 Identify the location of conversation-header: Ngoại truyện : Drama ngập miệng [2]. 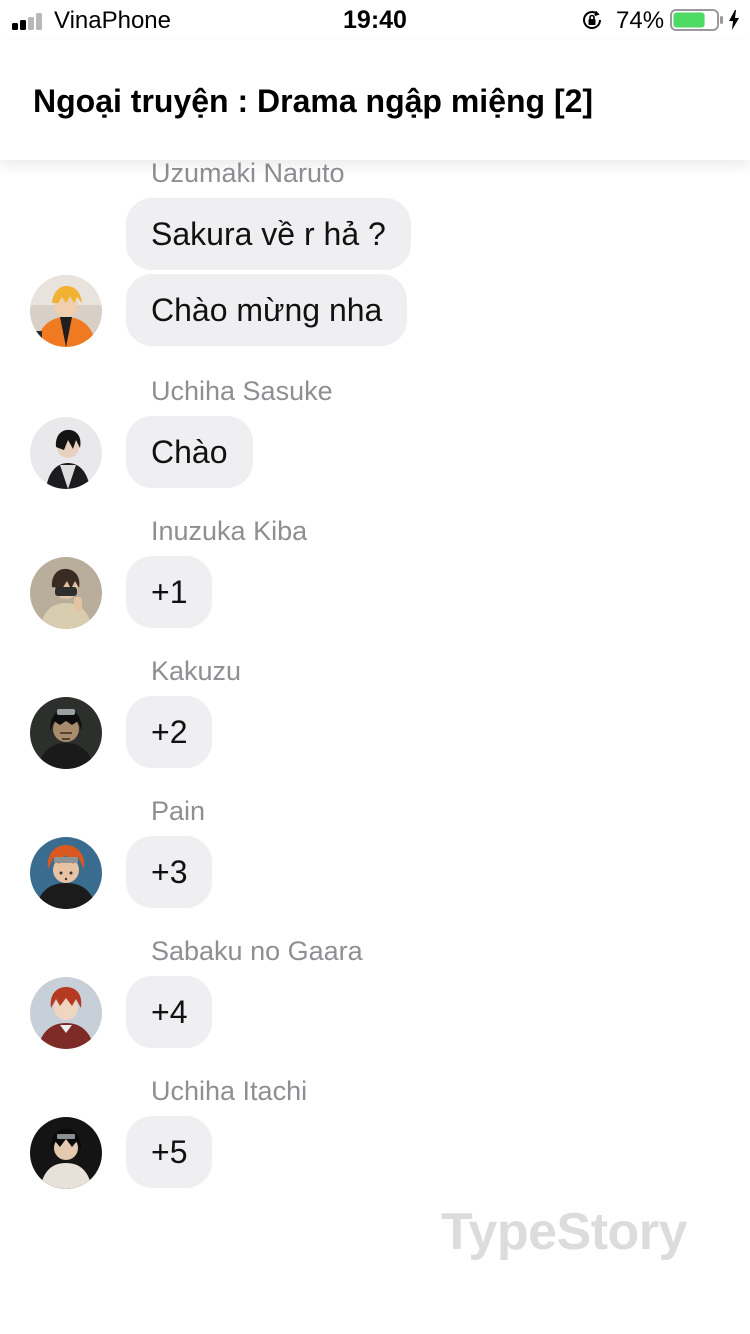
(375, 100).